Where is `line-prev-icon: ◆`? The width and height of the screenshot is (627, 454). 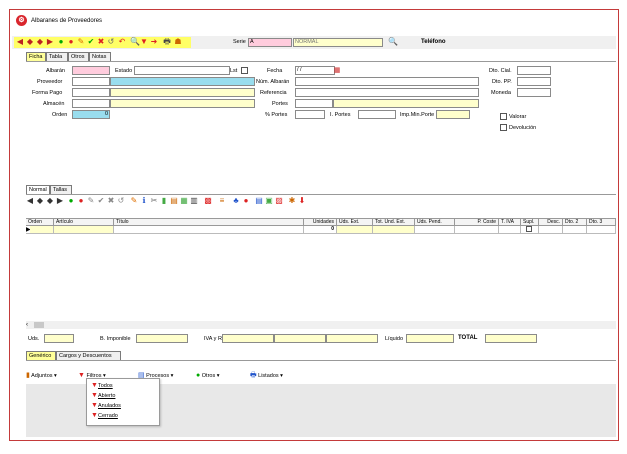 line-prev-icon: ◆ is located at coordinates (40, 201).